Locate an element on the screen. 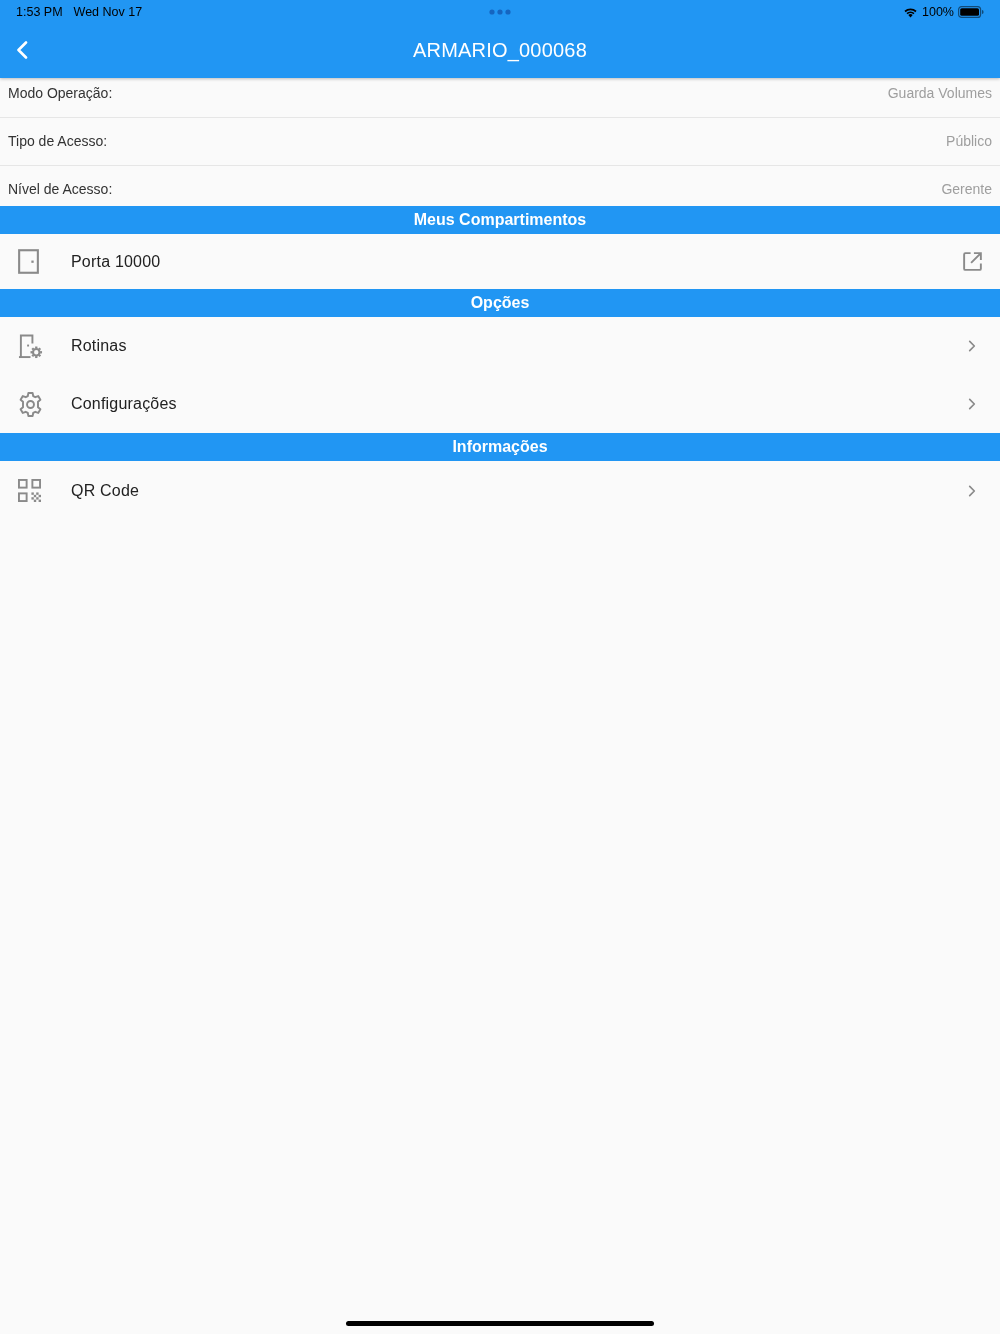  list-item: QR Code is located at coordinates (500, 490).